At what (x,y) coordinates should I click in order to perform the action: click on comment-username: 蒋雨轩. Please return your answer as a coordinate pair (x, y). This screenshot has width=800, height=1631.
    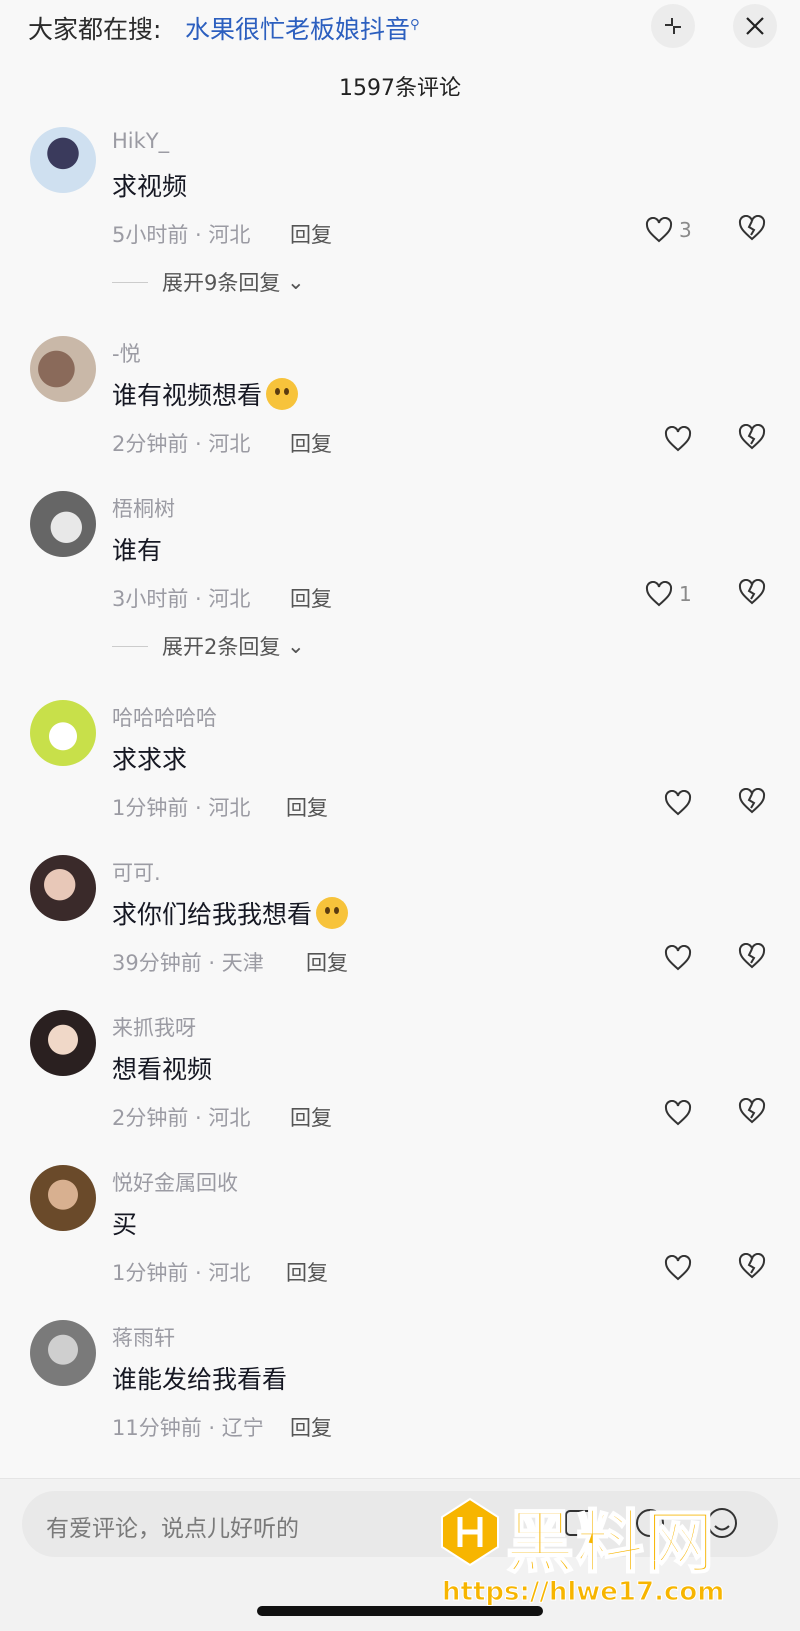
    Looking at the image, I should click on (143, 1337).